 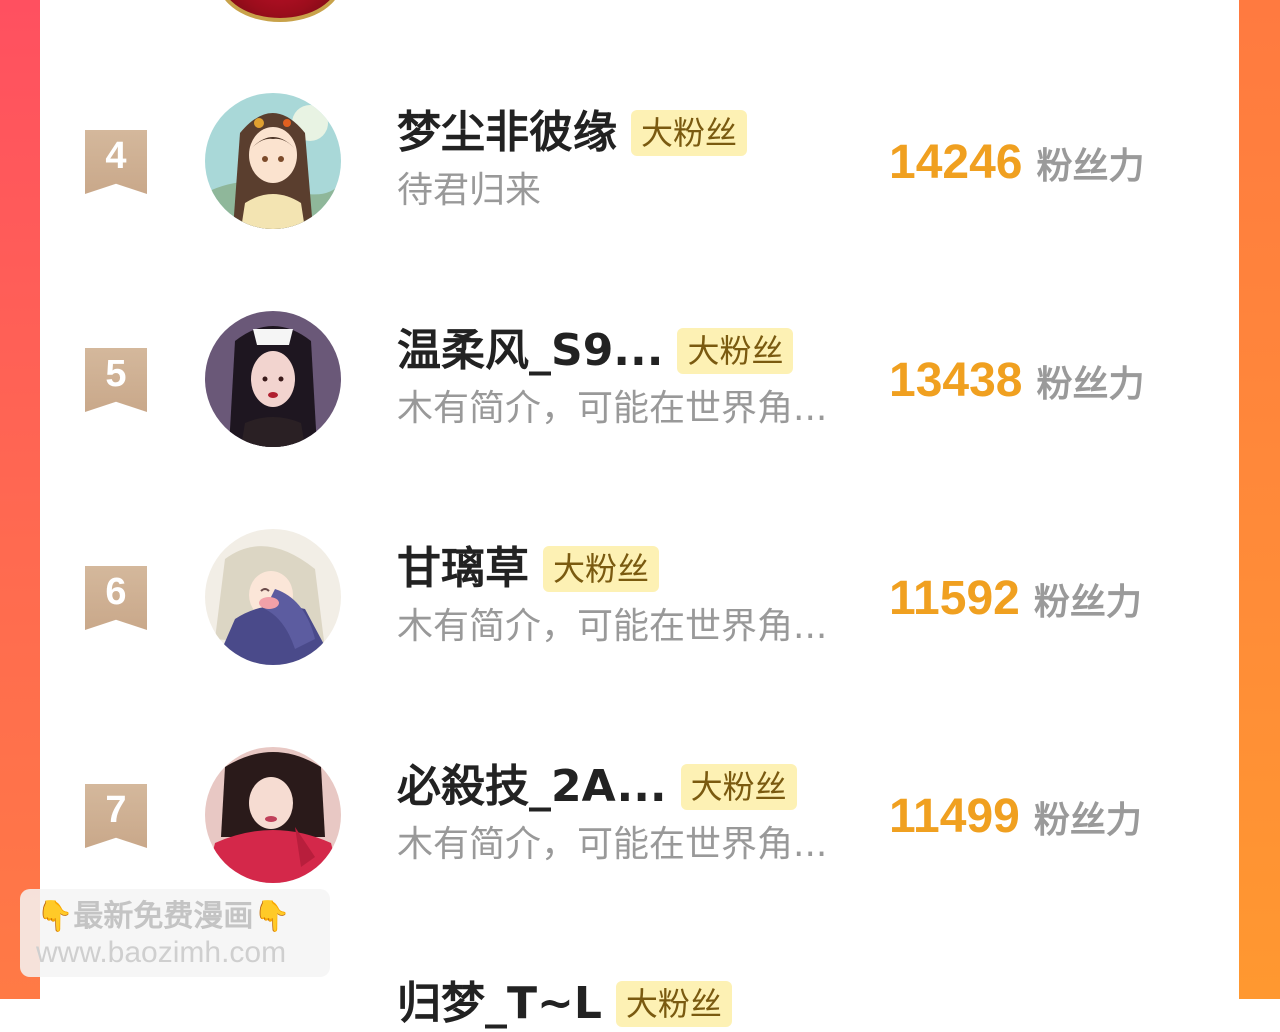 I want to click on leaderboard-row-partial: 归梦_T~L 大粉丝, so click(x=564, y=1004).